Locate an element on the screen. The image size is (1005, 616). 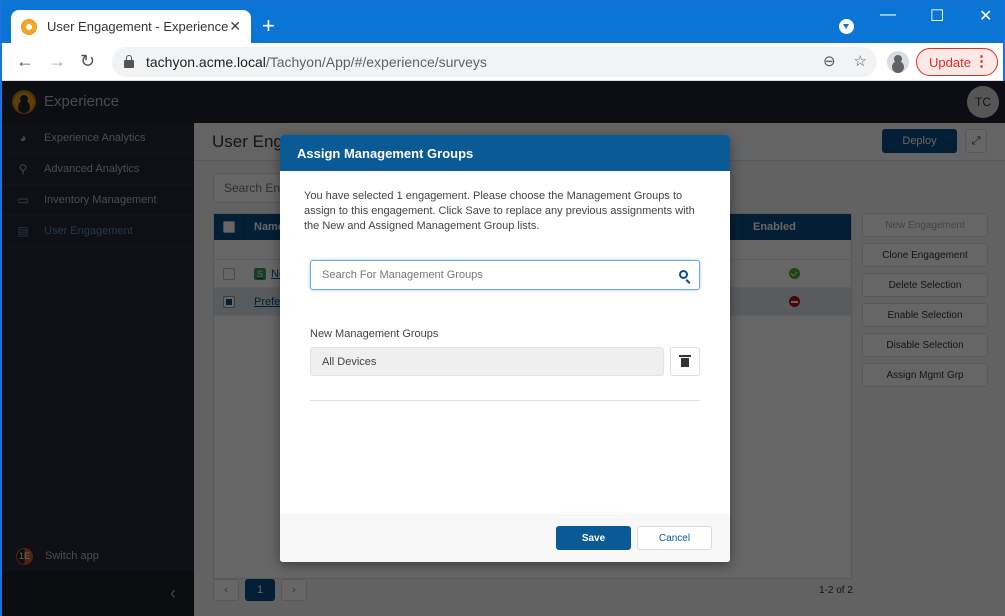
browser-tab: User Engagement - Experience ✕ is located at coordinates (131, 26).